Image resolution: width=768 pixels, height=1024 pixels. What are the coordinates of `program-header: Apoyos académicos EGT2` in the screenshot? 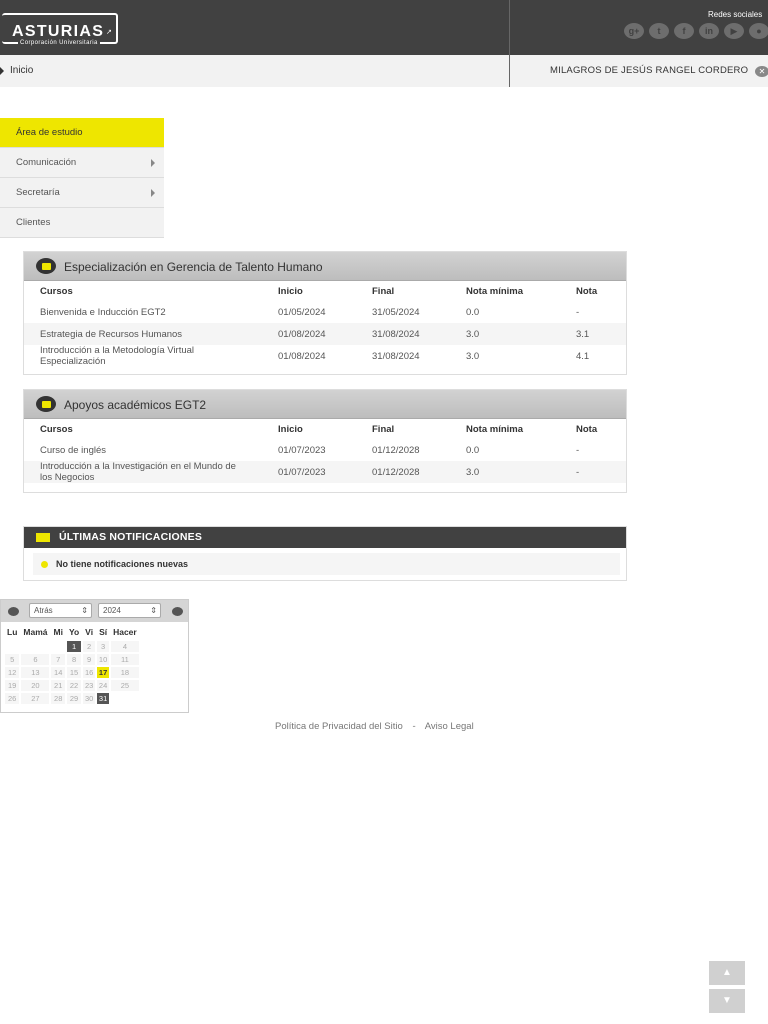 It's located at (325, 404).